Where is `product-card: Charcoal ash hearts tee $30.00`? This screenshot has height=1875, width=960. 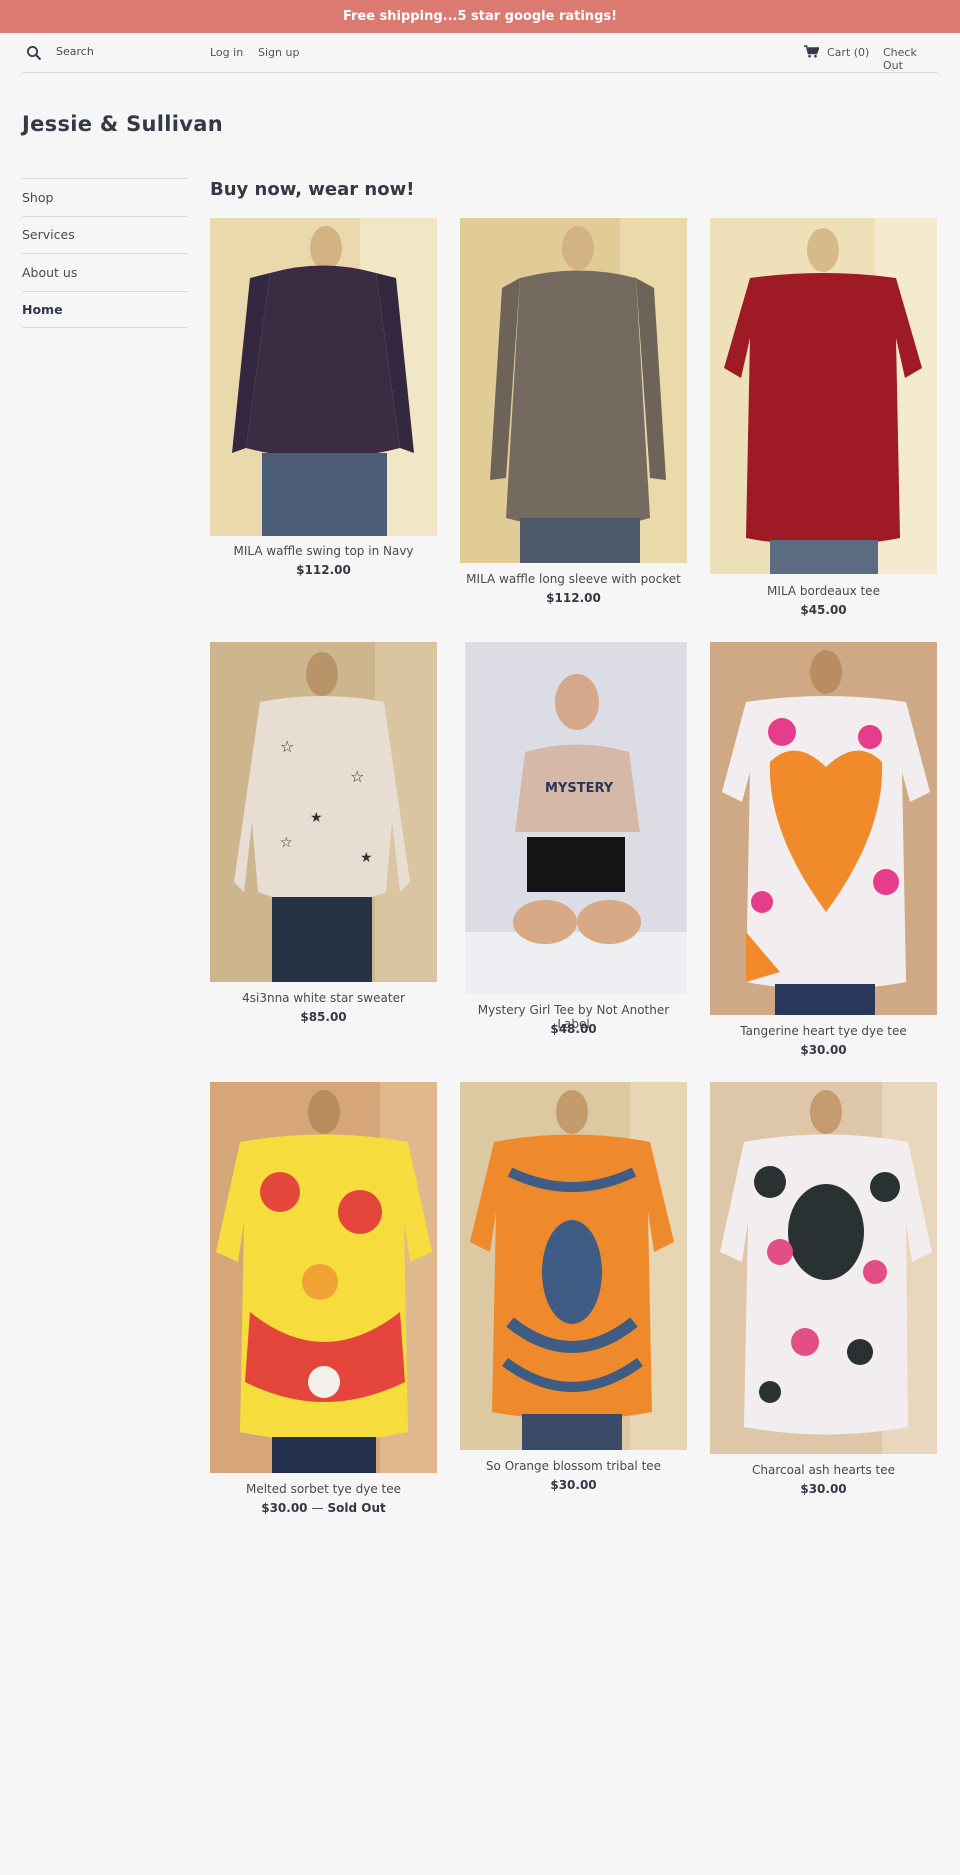
product-card: Charcoal ash hearts tee $30.00 is located at coordinates (823, 1289).